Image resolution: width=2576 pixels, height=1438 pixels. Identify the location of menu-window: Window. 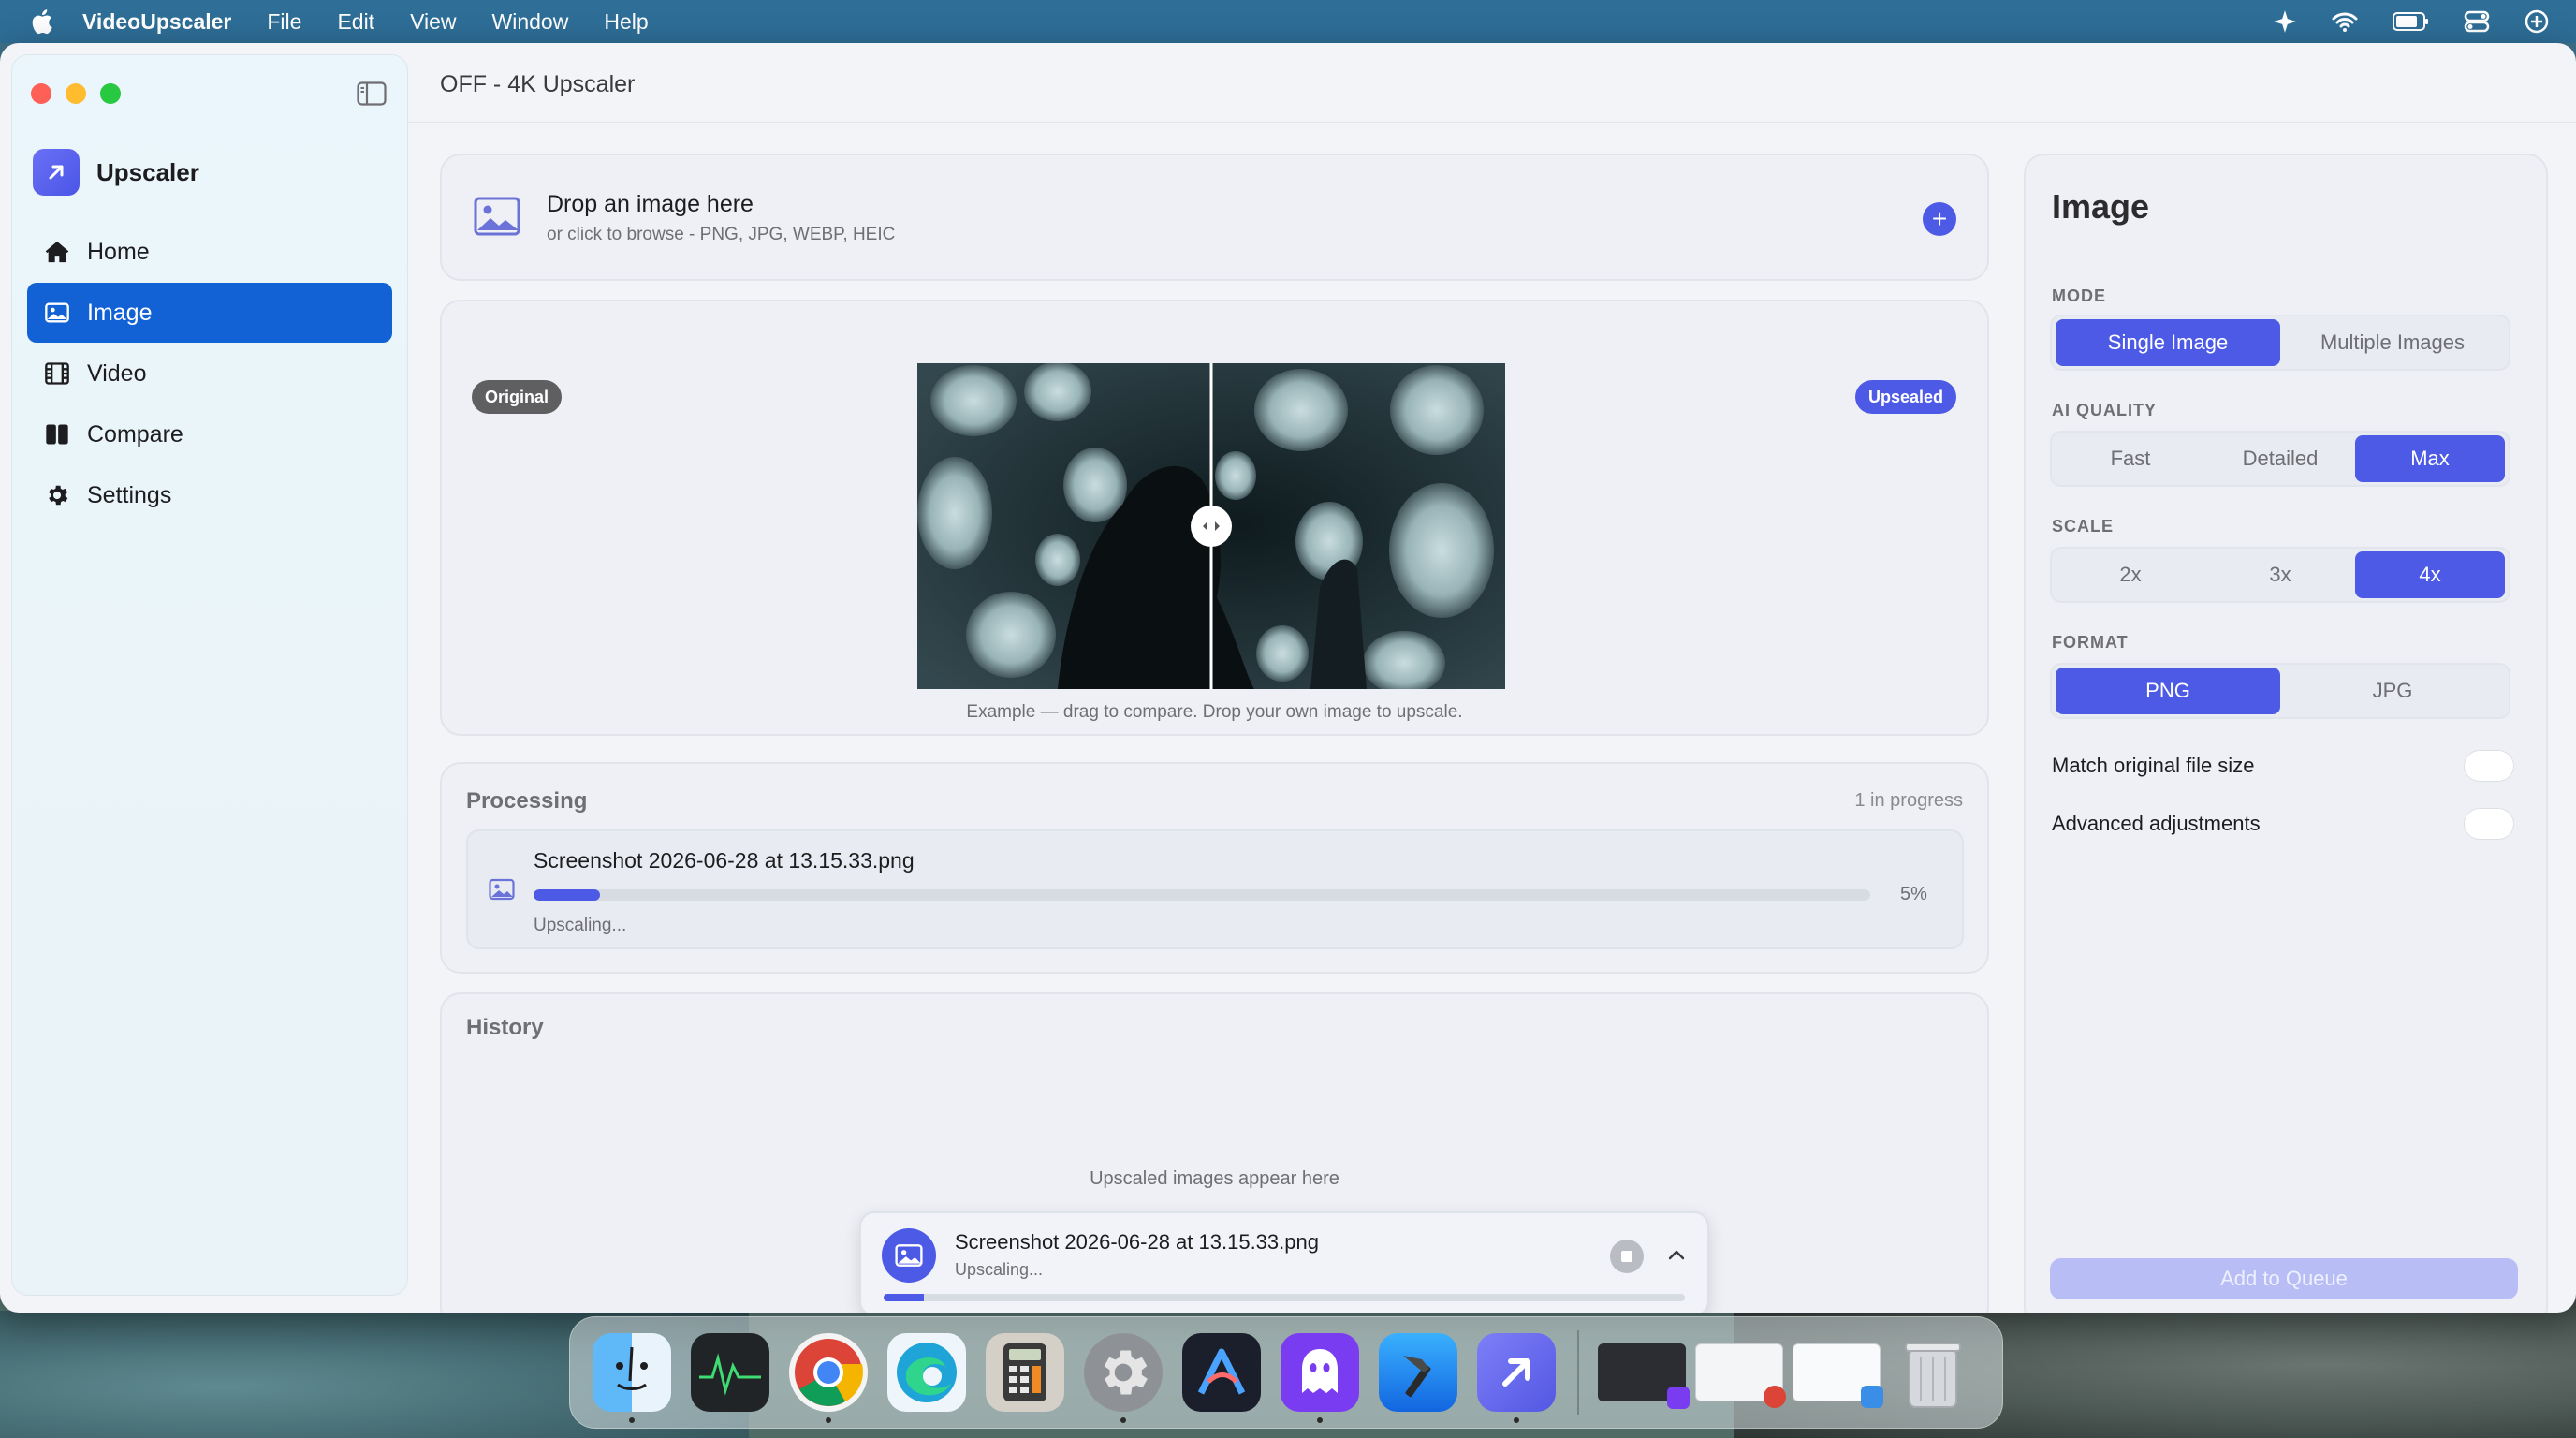
(530, 22).